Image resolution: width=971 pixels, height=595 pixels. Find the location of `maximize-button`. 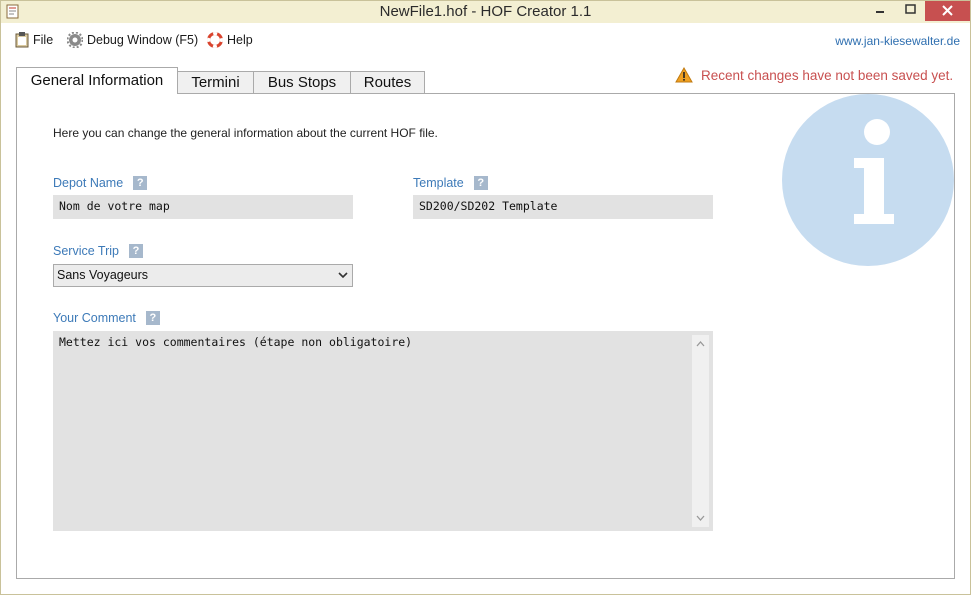

maximize-button is located at coordinates (910, 11).